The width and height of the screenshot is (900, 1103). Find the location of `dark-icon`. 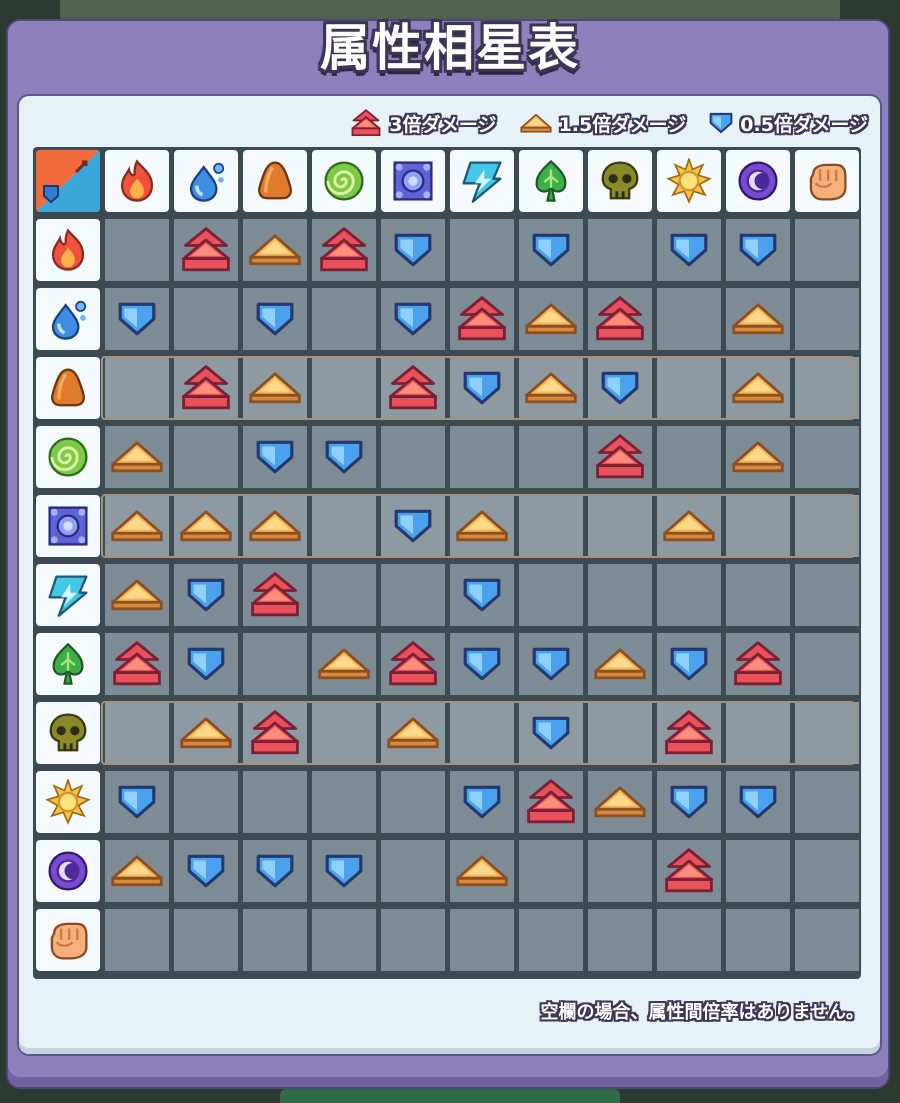

dark-icon is located at coordinates (758, 181).